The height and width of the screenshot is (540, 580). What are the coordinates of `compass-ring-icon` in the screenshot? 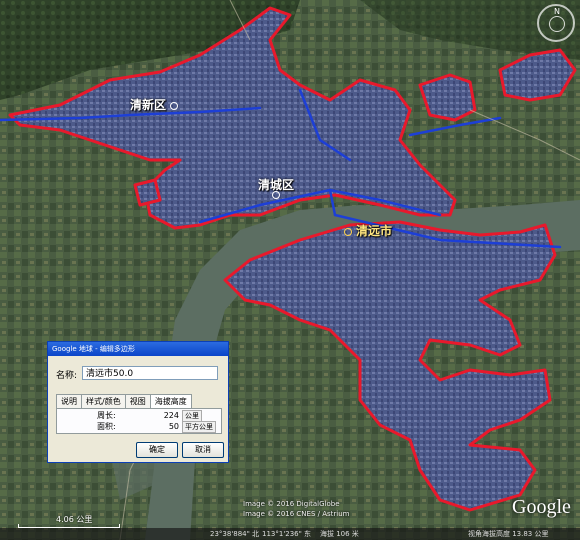 It's located at (557, 24).